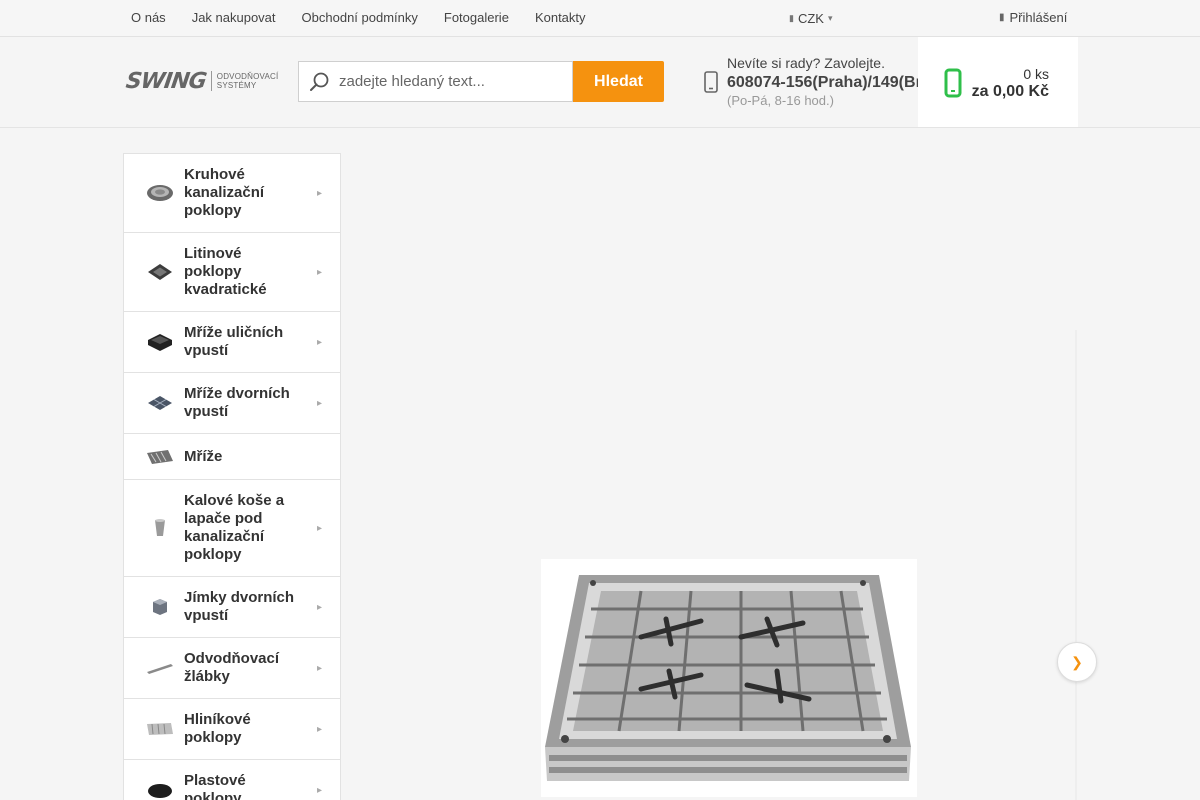 The image size is (1200, 800). I want to click on logo-text-line-2: SYSTÉMY, so click(236, 85).